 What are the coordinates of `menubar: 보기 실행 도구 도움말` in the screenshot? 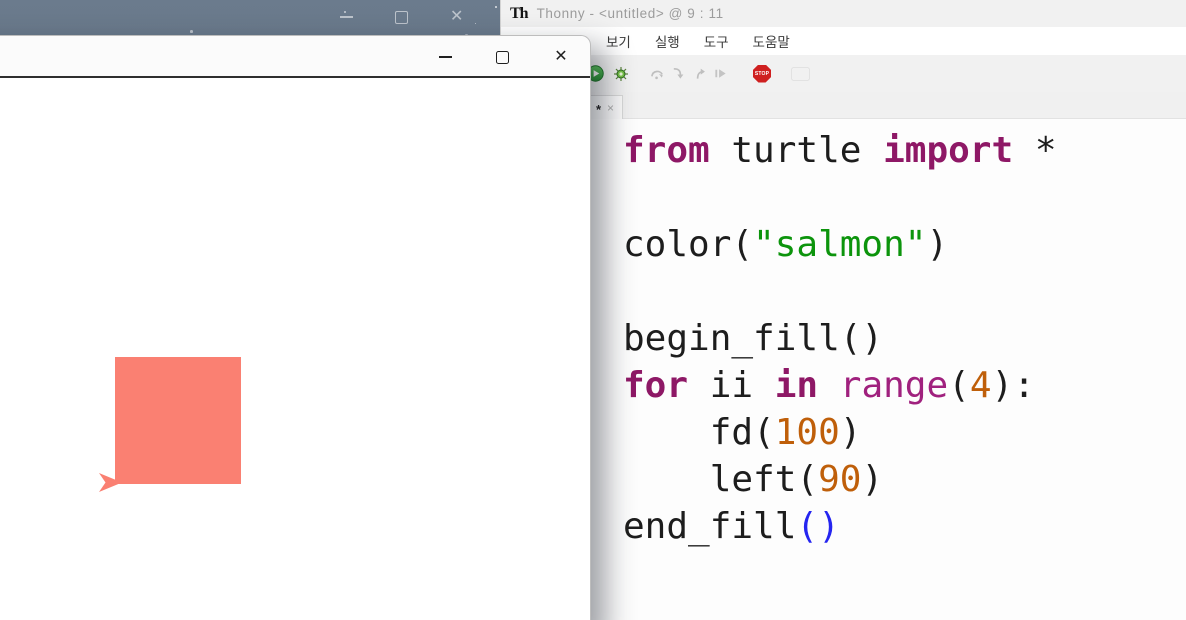 It's located at (843, 41).